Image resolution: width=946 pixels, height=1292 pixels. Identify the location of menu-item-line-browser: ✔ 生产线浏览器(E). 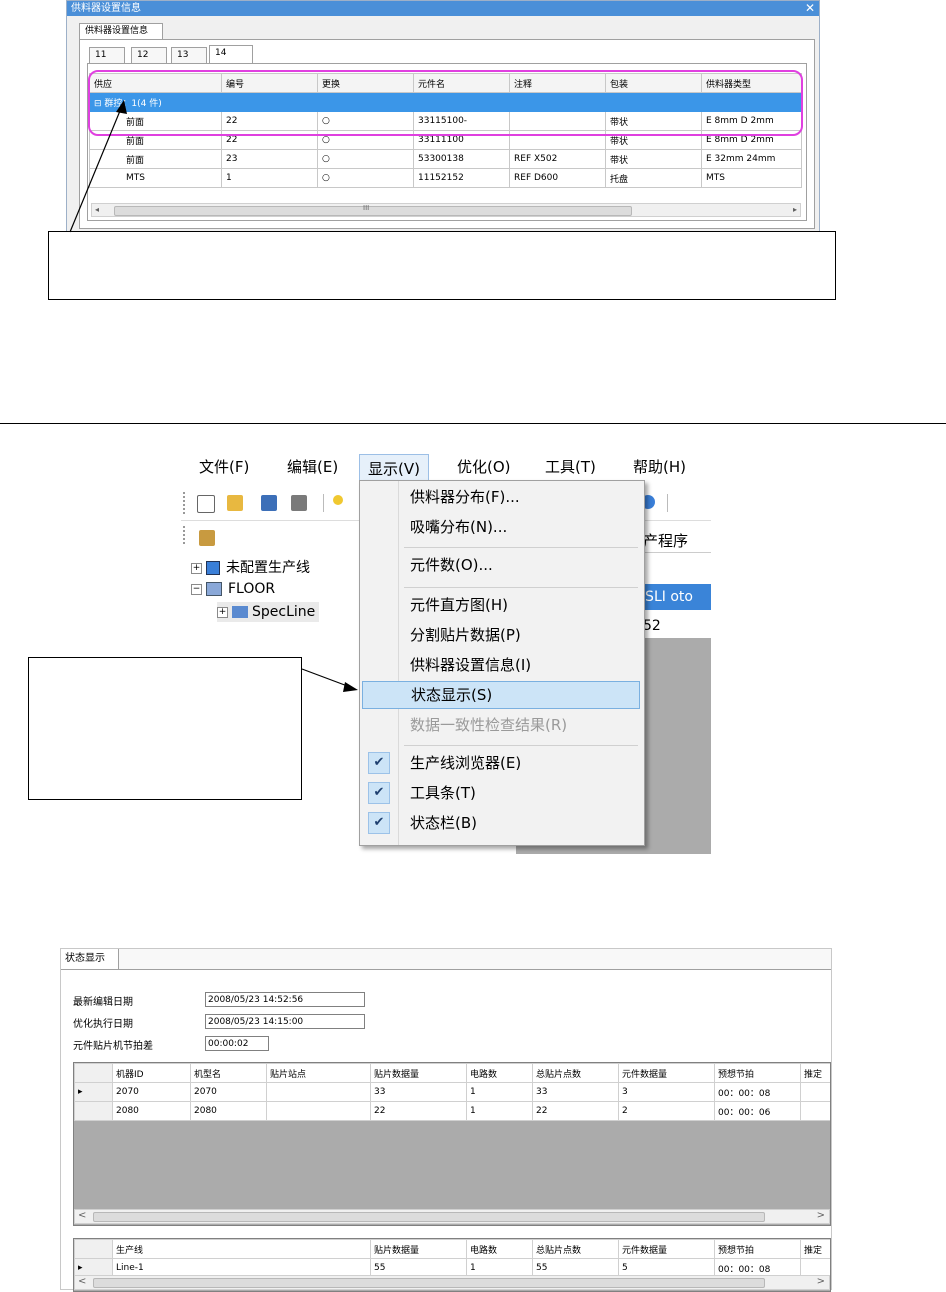
(501, 763).